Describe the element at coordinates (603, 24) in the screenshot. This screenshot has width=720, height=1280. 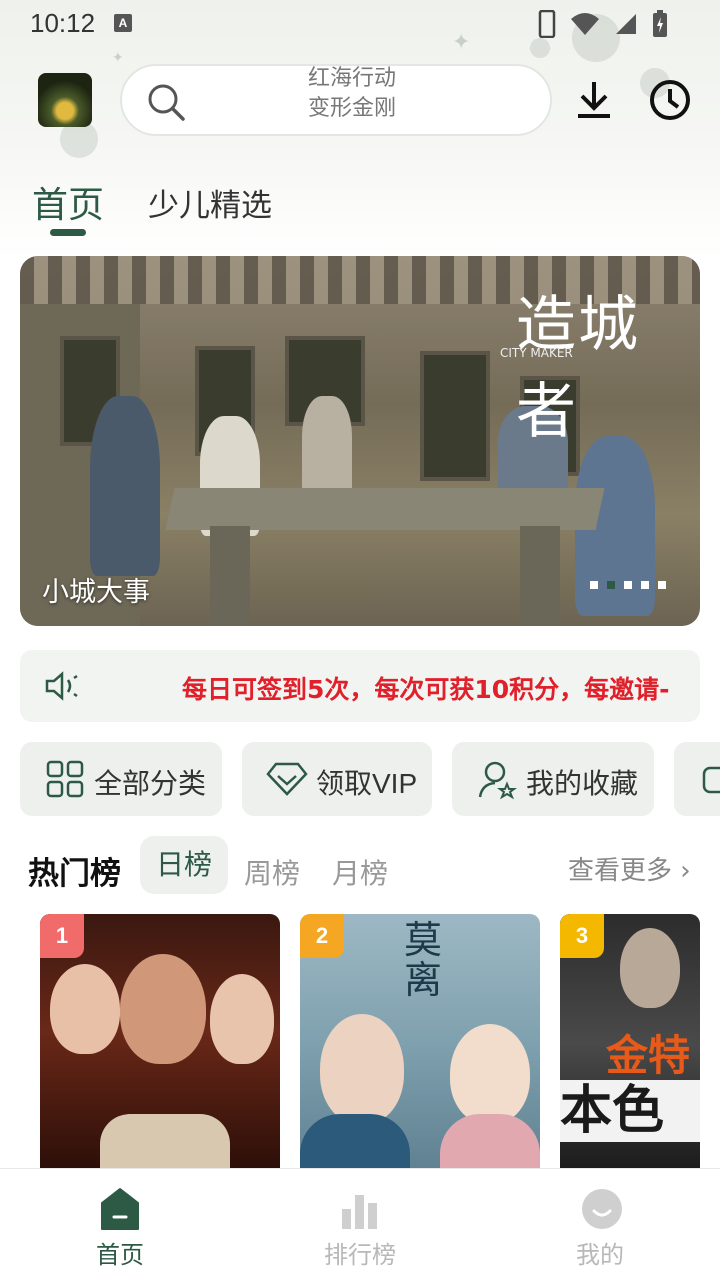
I see `status-icons` at that location.